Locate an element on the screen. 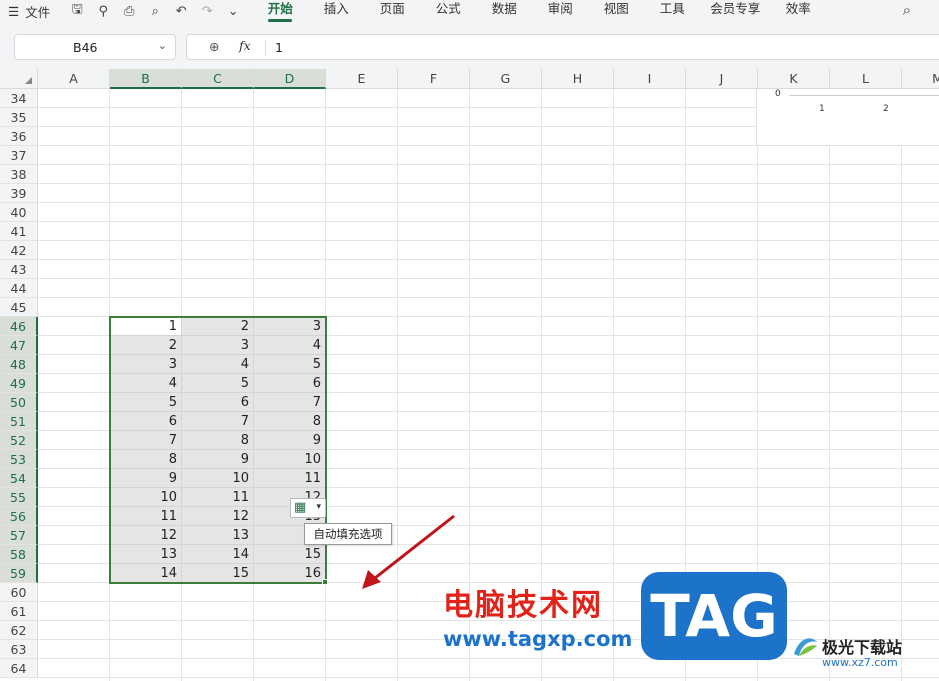 This screenshot has width=939, height=681. watermark-site-url: www.xz7.com is located at coordinates (860, 662).